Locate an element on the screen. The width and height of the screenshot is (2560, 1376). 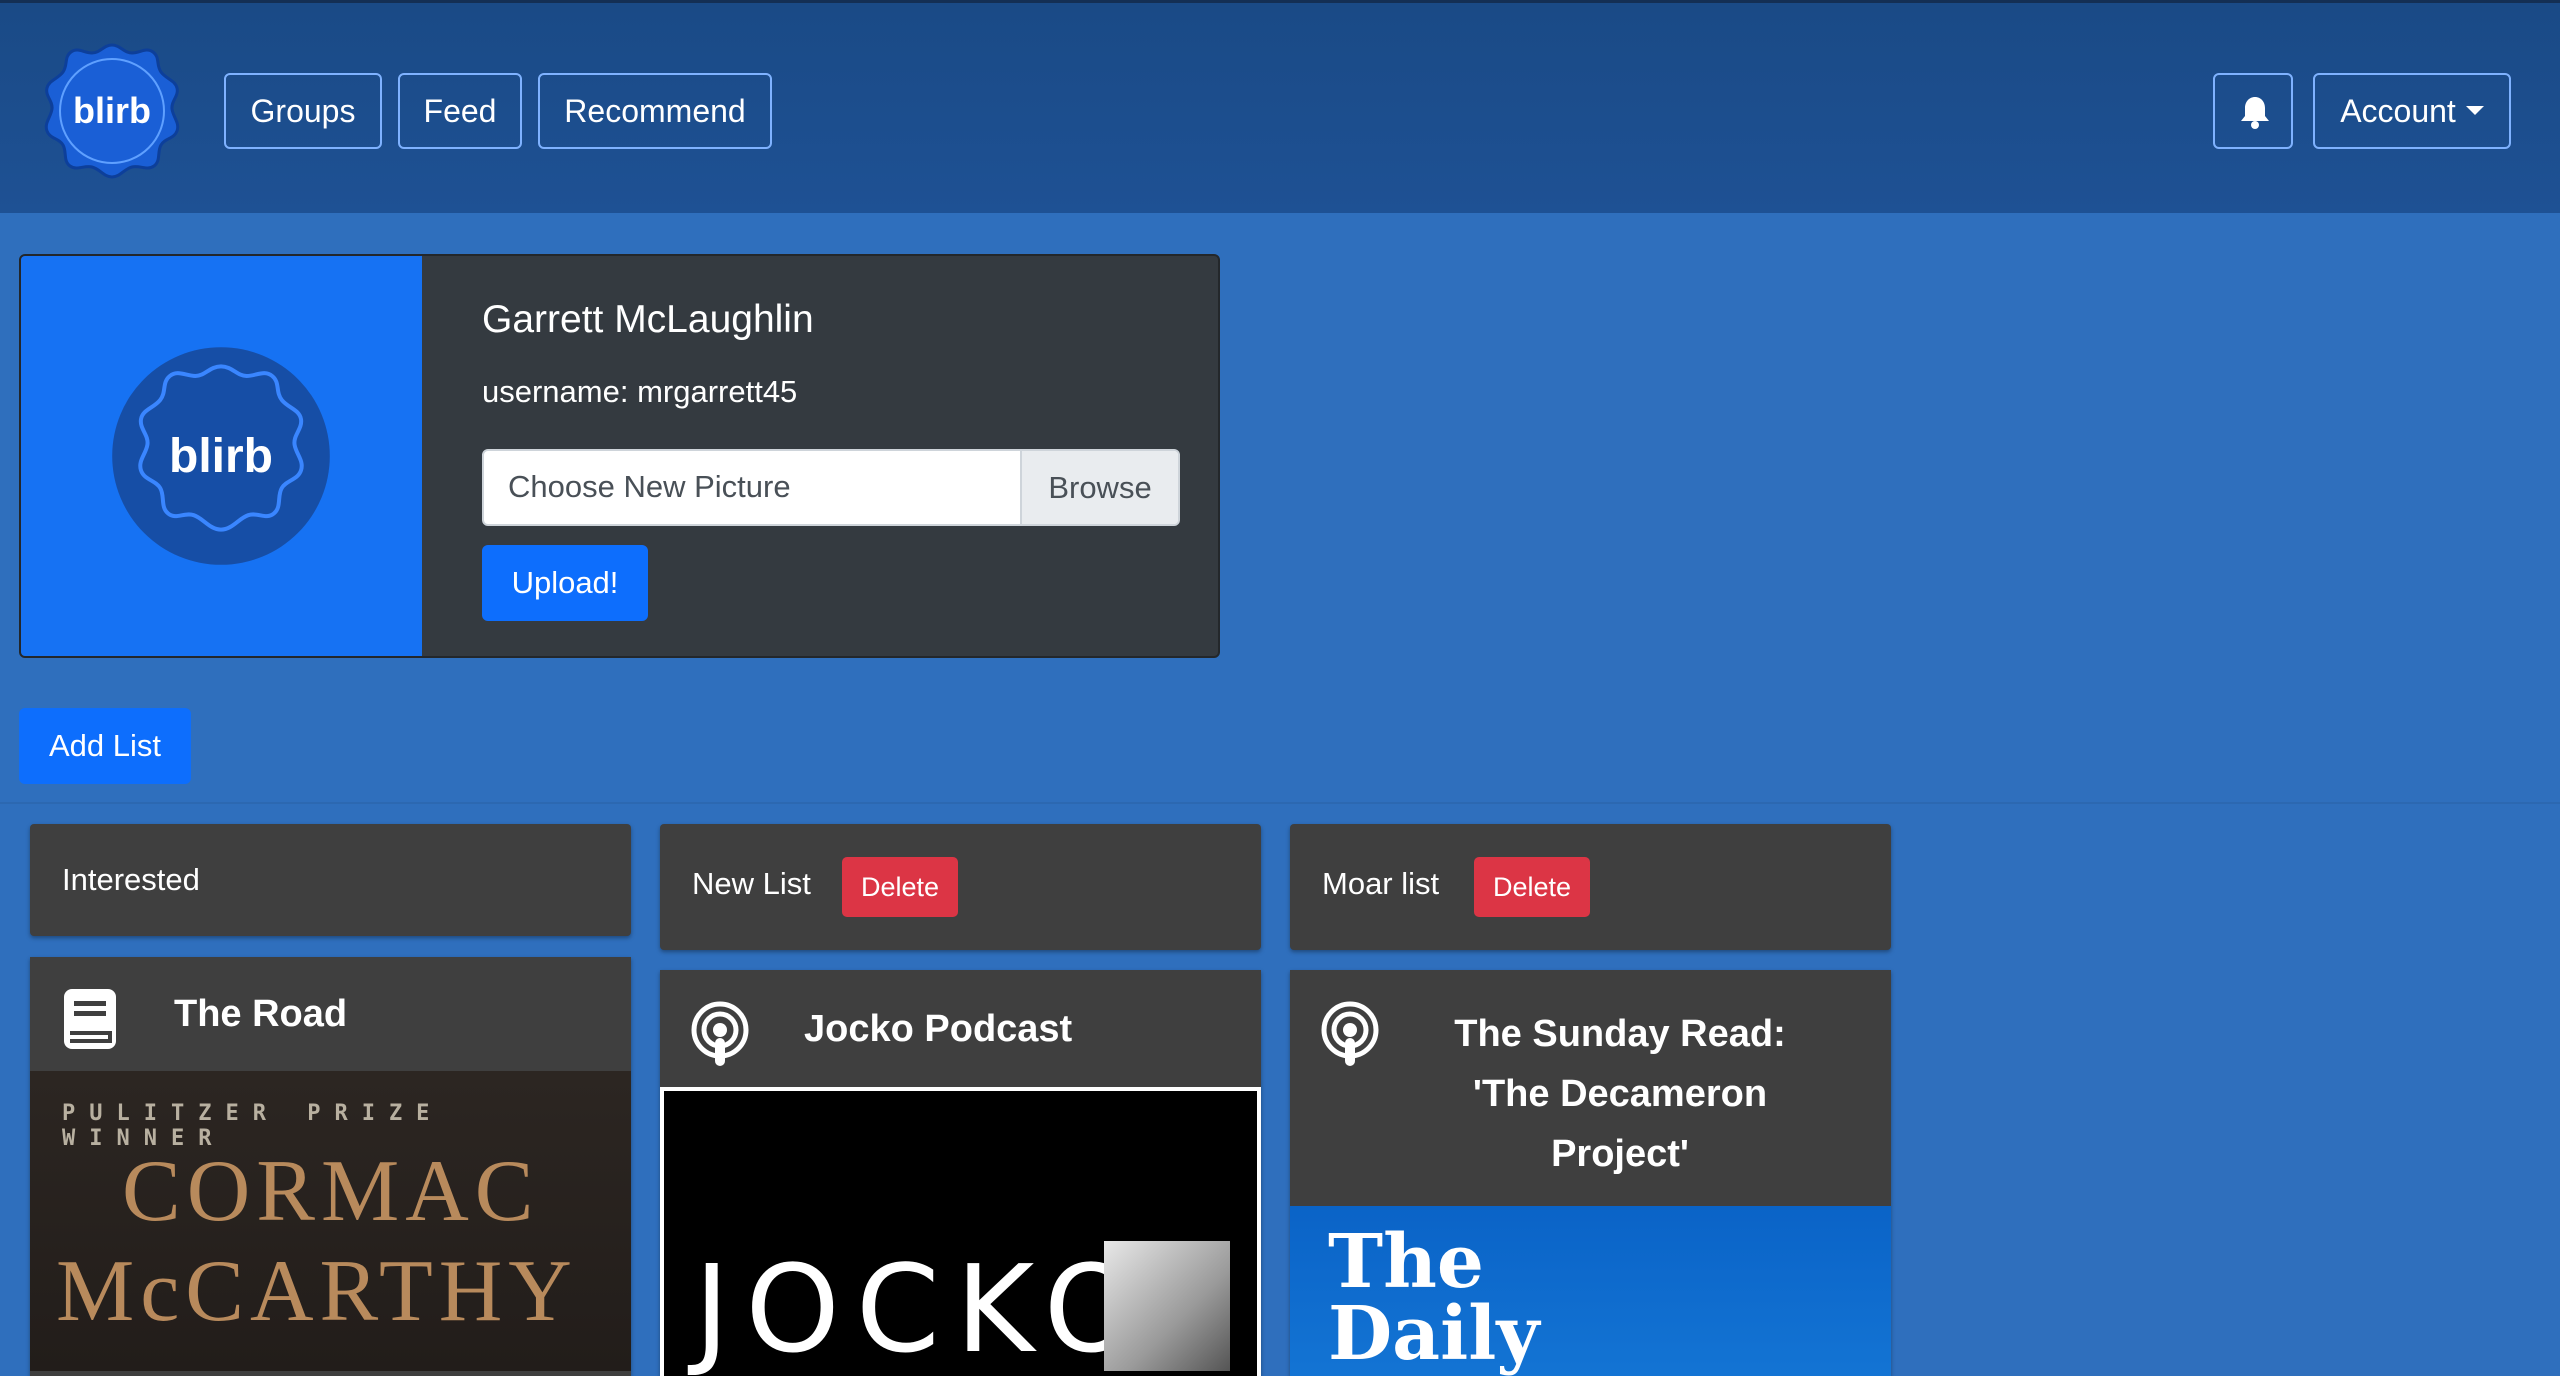
account-label: Account is located at coordinates (2398, 111).